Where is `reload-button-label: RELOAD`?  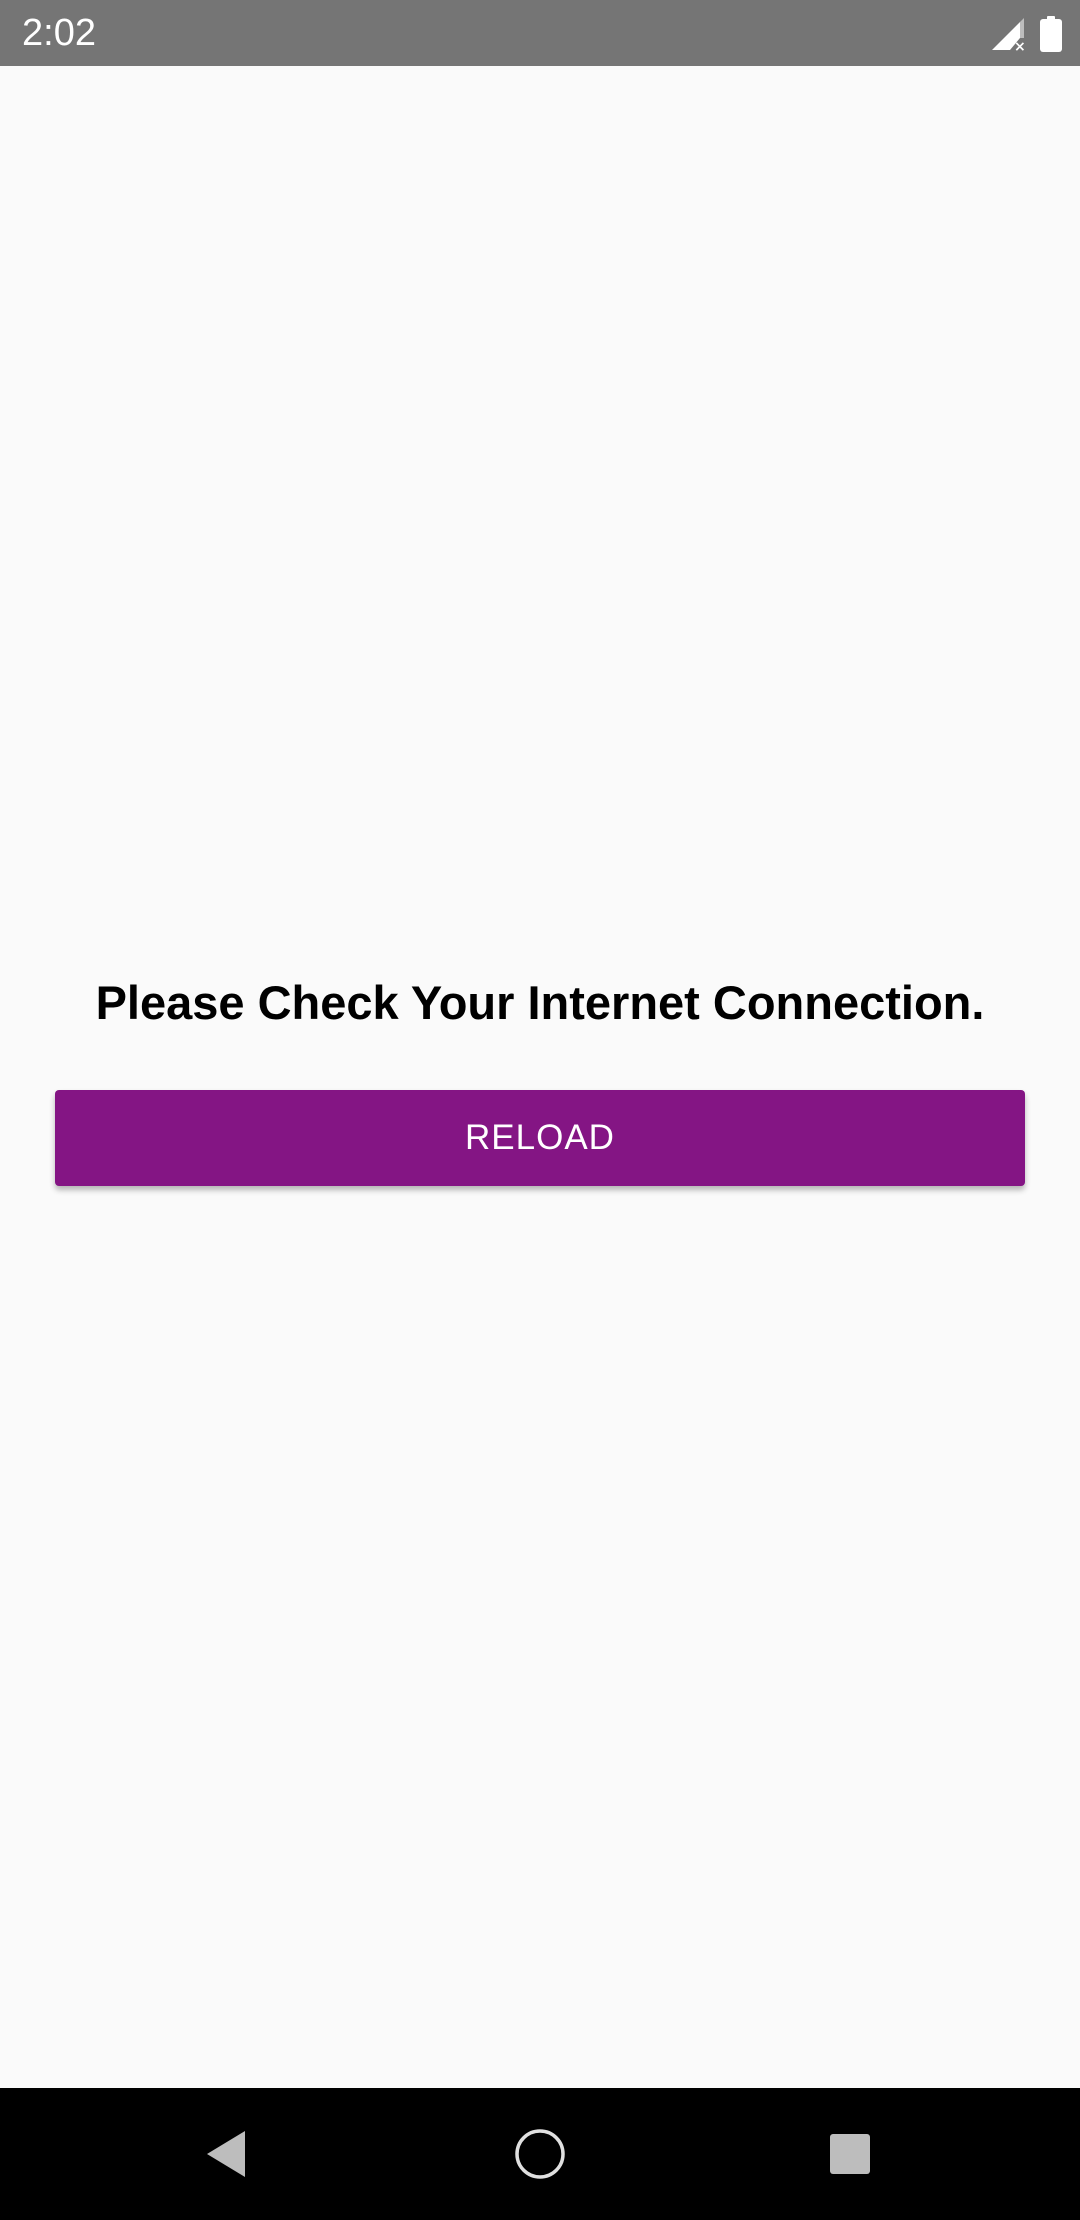
reload-button-label: RELOAD is located at coordinates (540, 1137).